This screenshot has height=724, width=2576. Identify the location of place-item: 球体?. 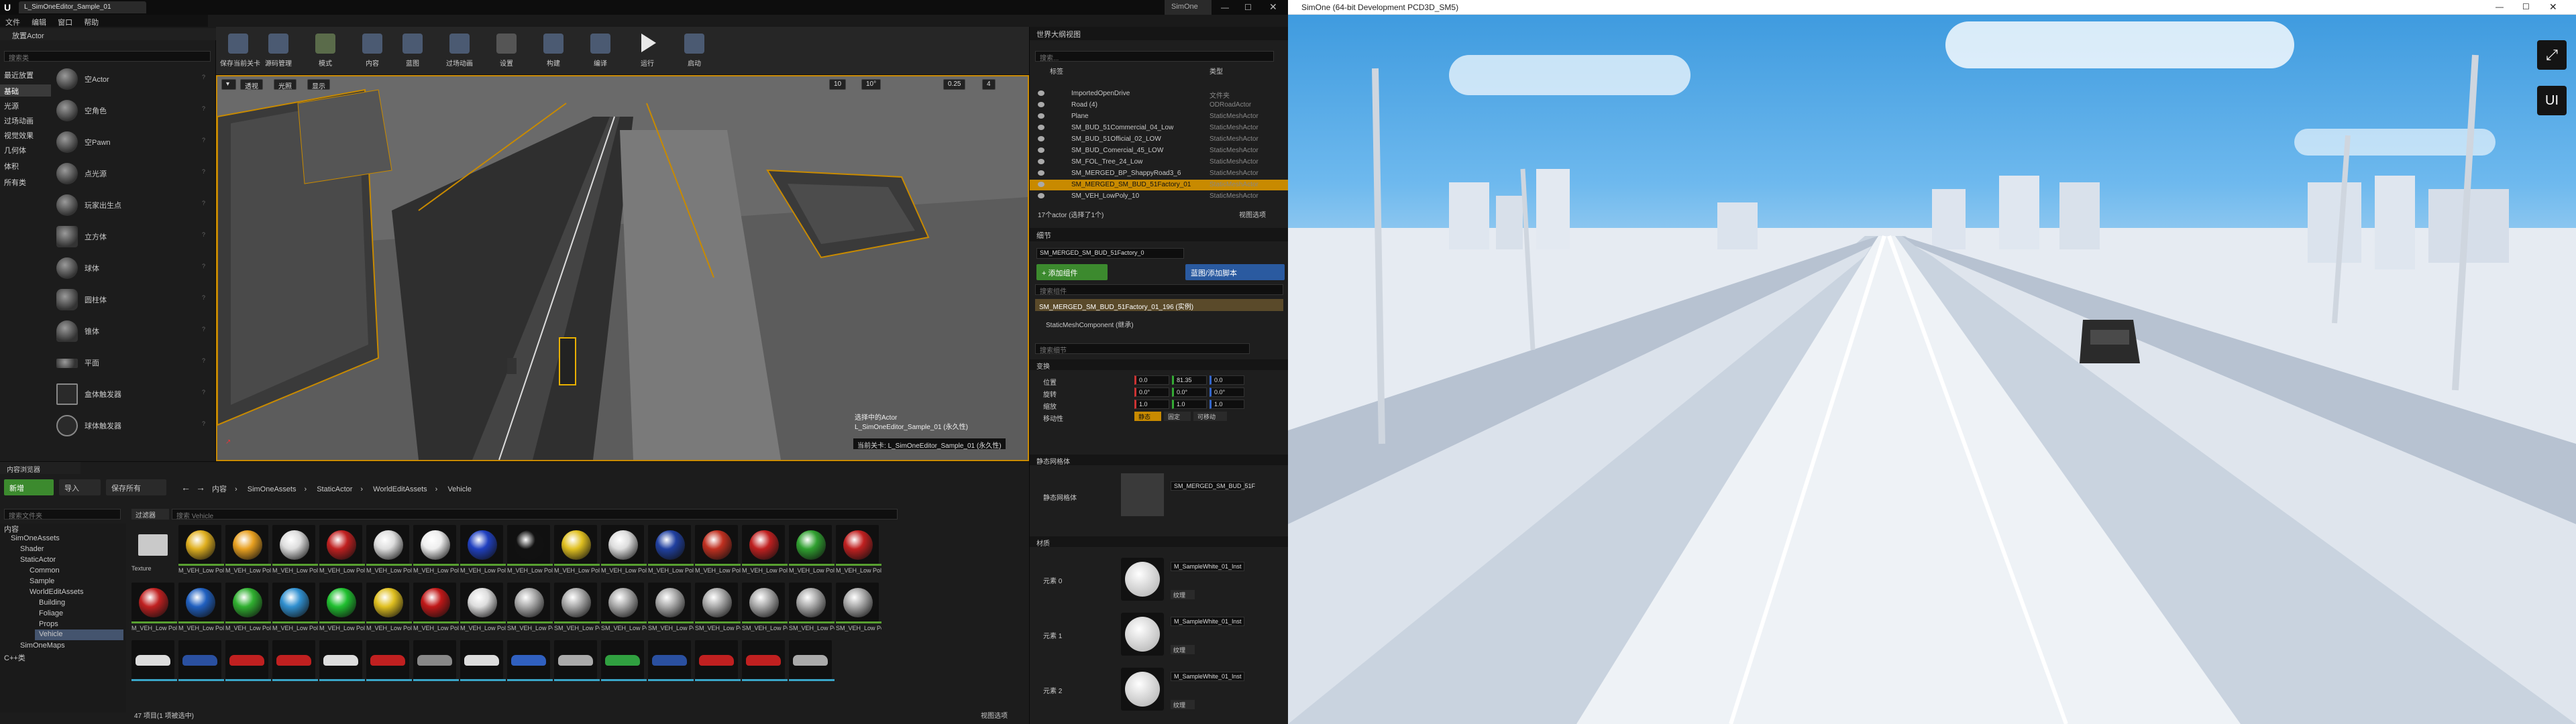
(131, 267).